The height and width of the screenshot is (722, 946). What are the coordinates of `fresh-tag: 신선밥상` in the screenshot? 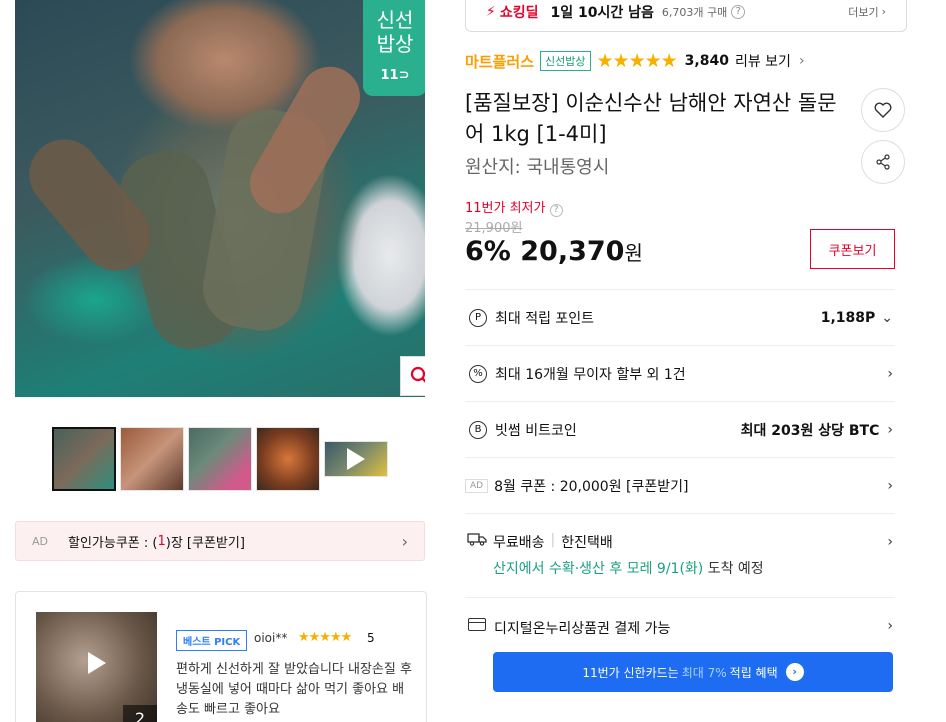 It's located at (565, 61).